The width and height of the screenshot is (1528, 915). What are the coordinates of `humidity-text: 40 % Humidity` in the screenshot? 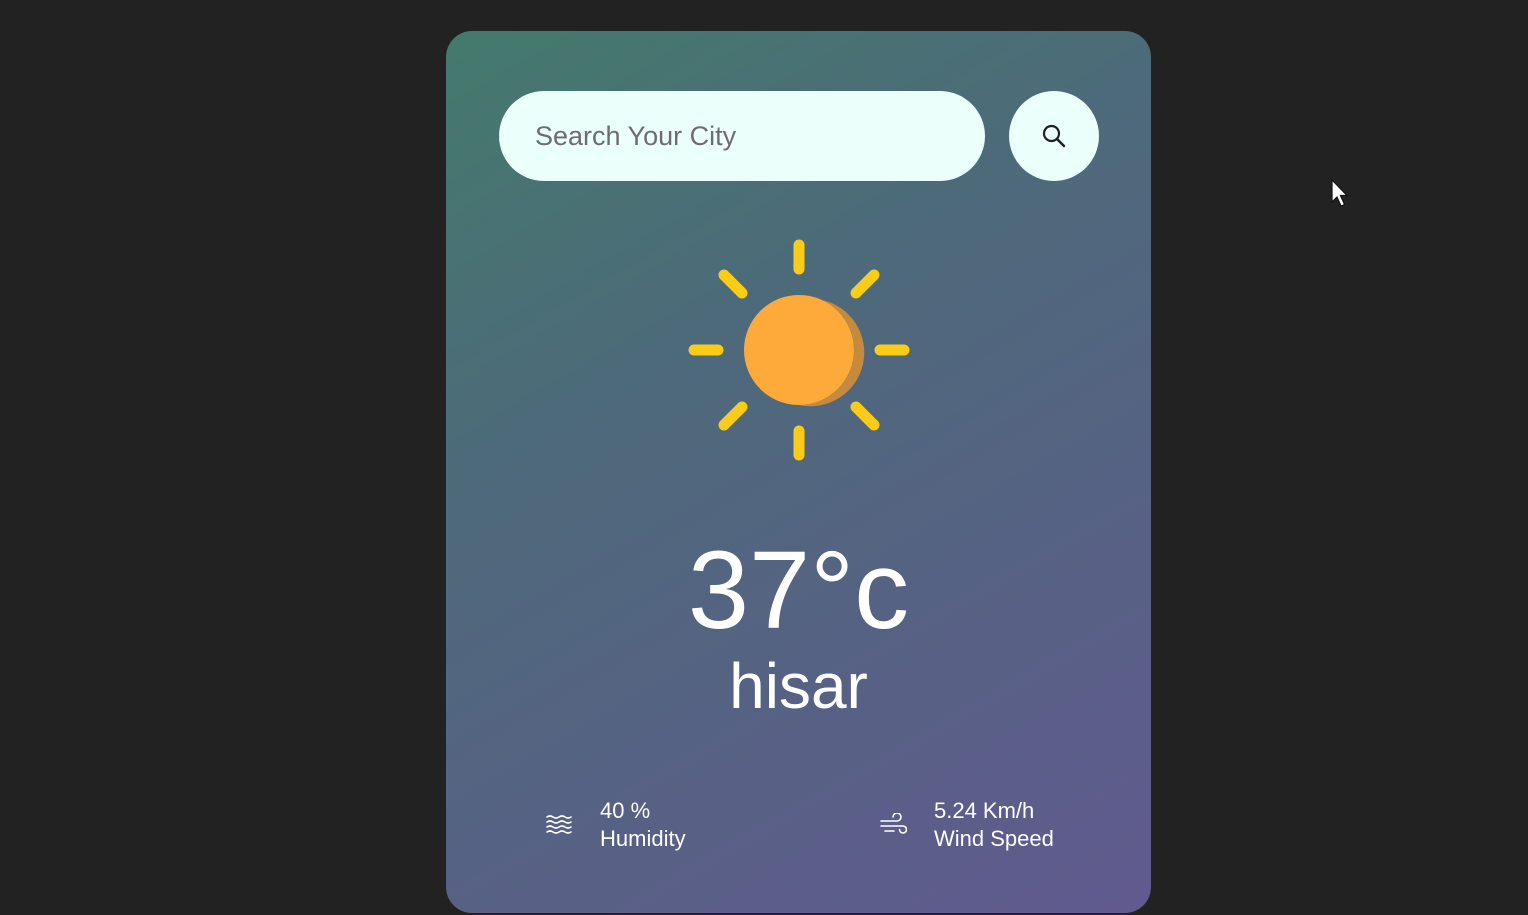 It's located at (643, 825).